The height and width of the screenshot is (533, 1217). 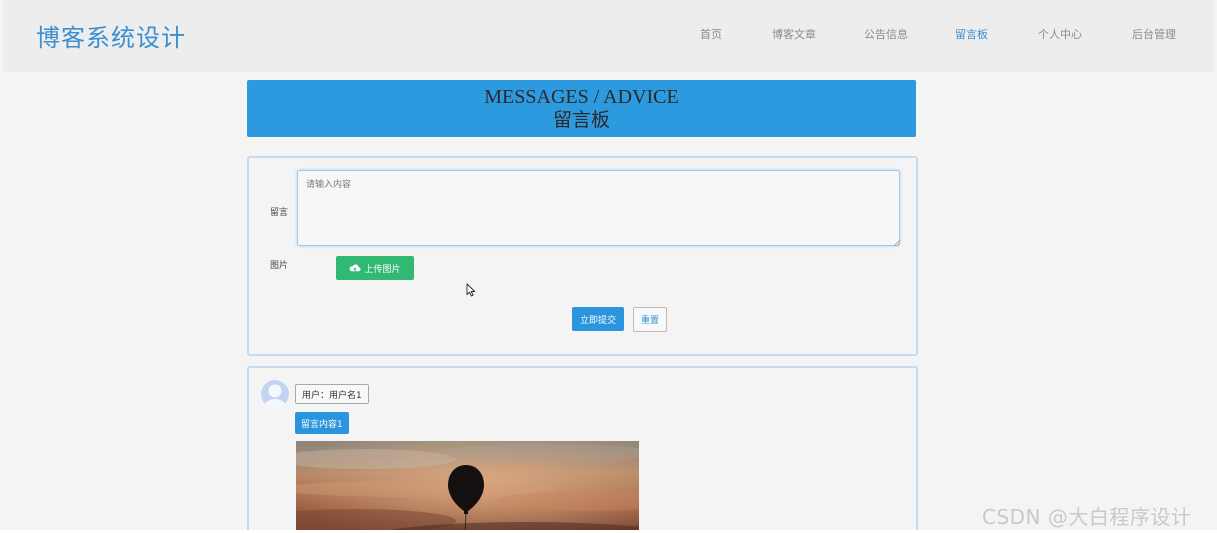 I want to click on nav-item-home: 首页, so click(x=711, y=34).